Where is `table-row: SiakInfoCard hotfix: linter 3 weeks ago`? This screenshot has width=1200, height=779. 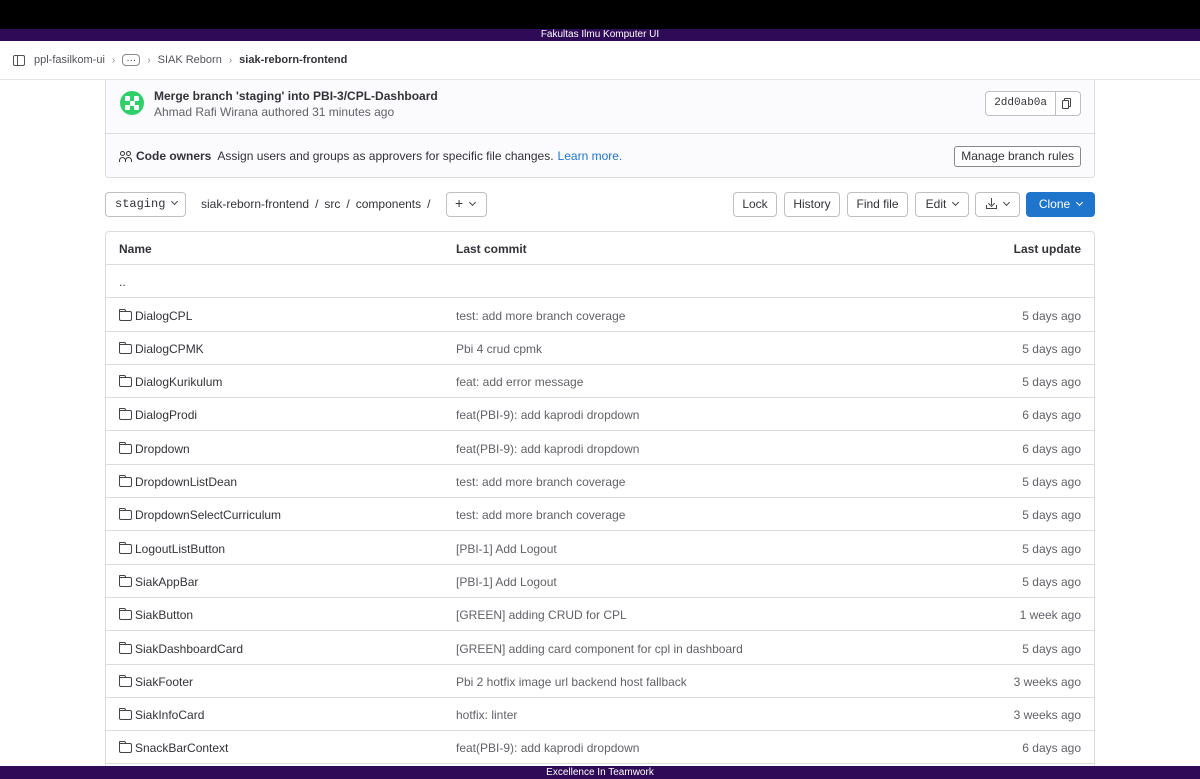 table-row: SiakInfoCard hotfix: linter 3 weeks ago is located at coordinates (600, 715).